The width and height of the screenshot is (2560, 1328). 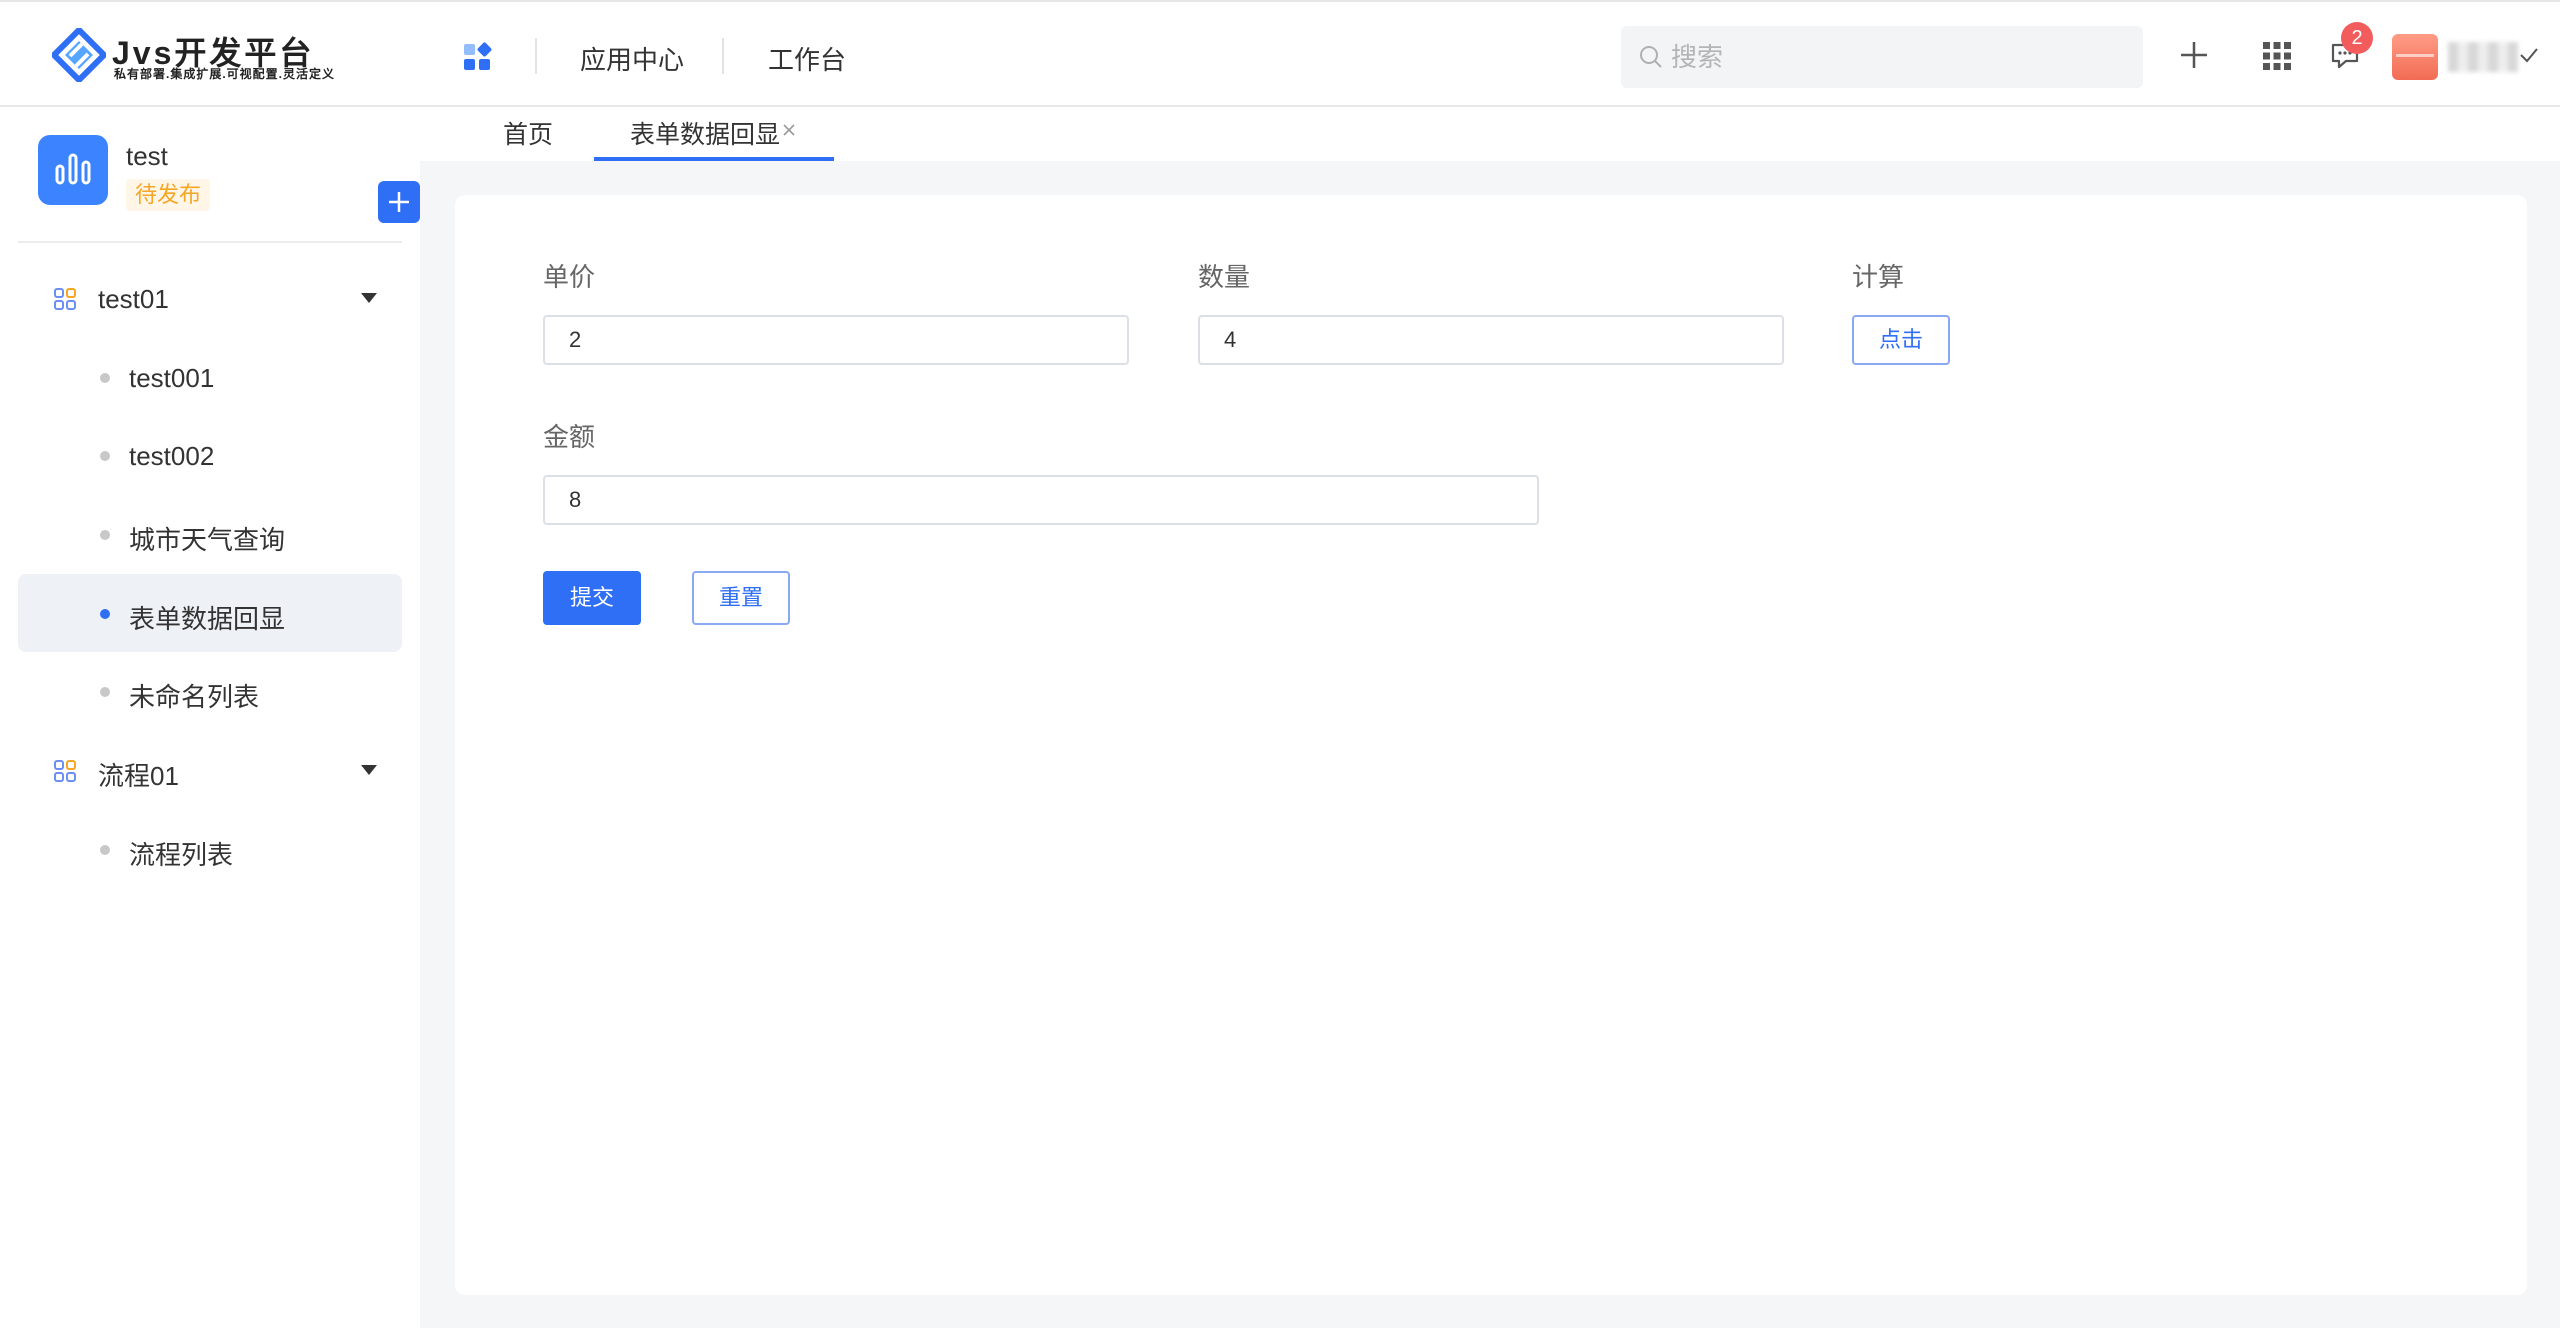 What do you see at coordinates (836, 340) in the screenshot?
I see `unit-price-input` at bounding box center [836, 340].